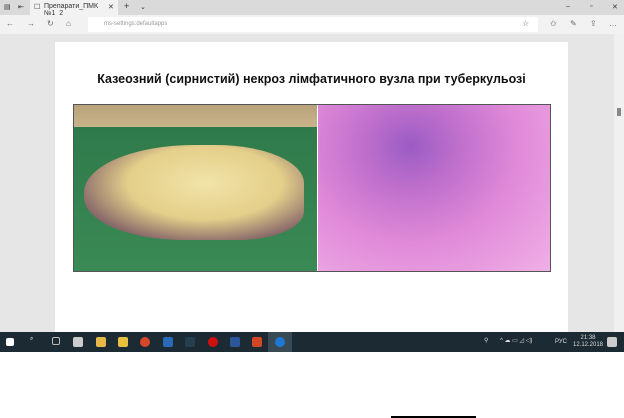 The height and width of the screenshot is (418, 624). I want to click on start-icon, so click(10, 342).